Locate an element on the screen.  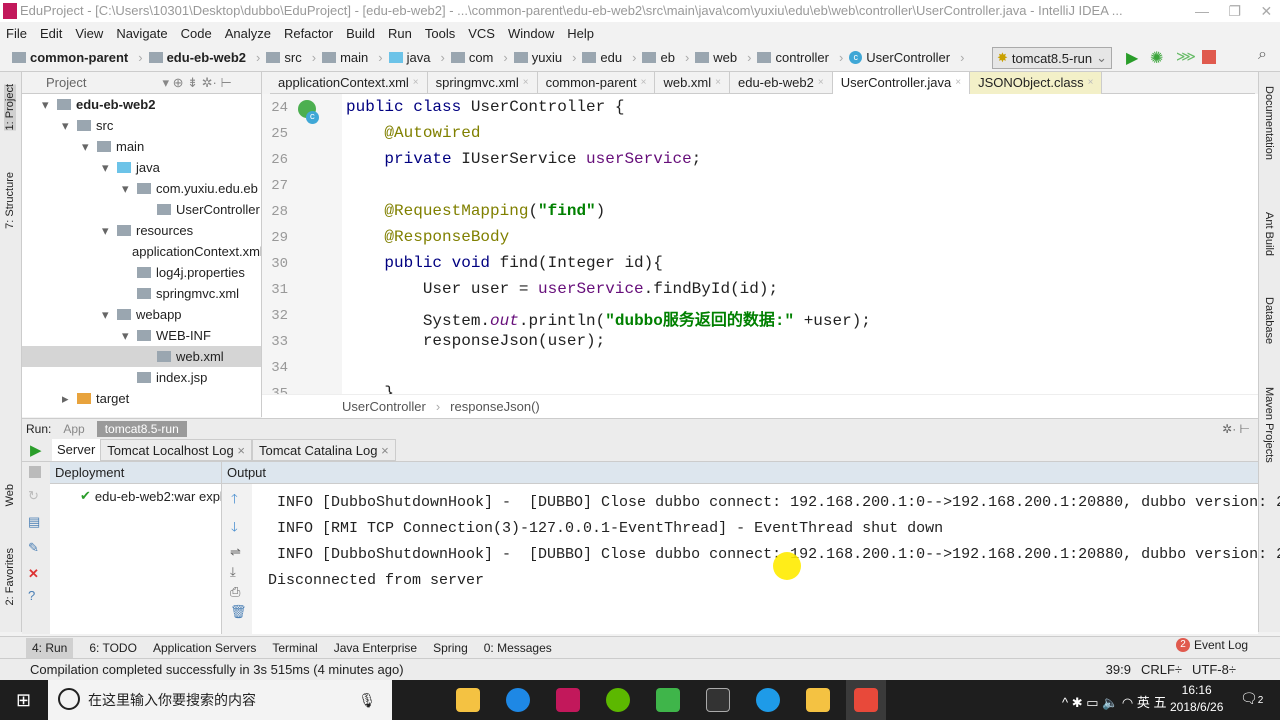
help-icon: ? is located at coordinates (36, 595).